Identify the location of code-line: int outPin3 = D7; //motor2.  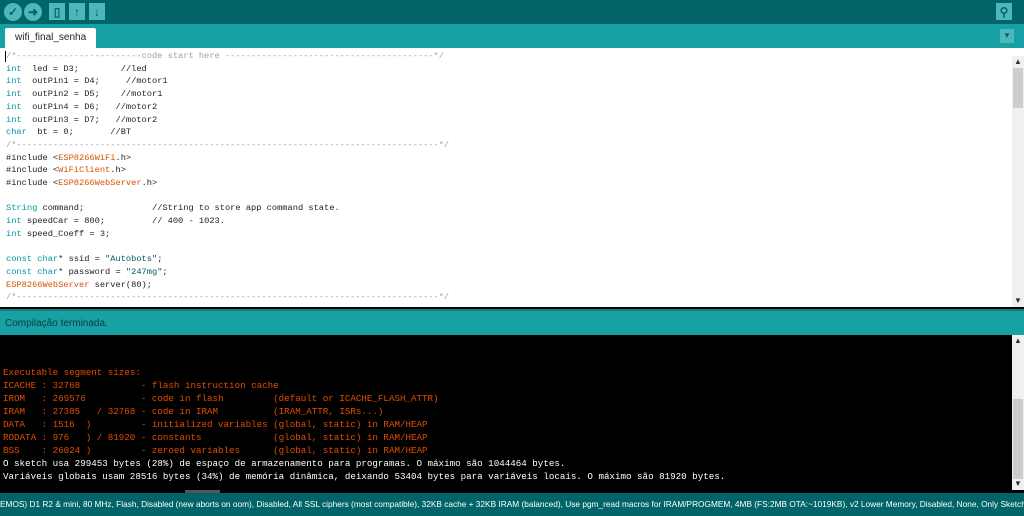
(227, 120).